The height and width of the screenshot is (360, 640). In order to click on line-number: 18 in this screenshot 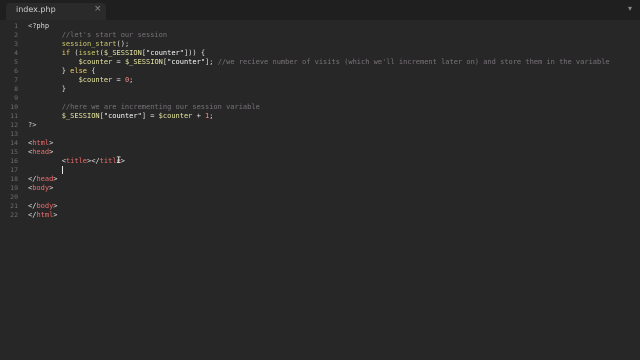, I will do `click(14, 179)`.